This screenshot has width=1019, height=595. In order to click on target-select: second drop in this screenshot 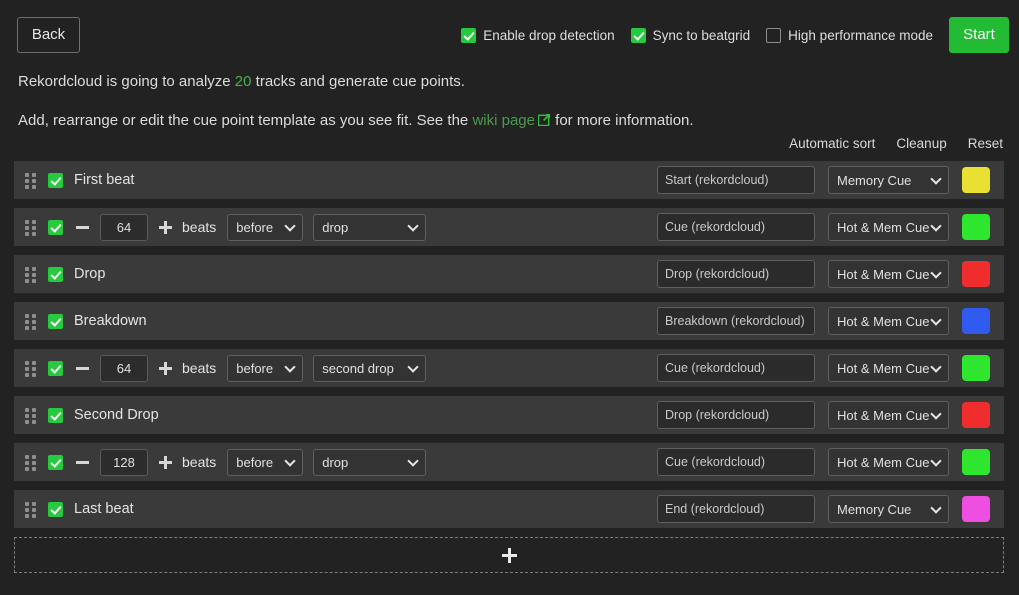, I will do `click(370, 368)`.